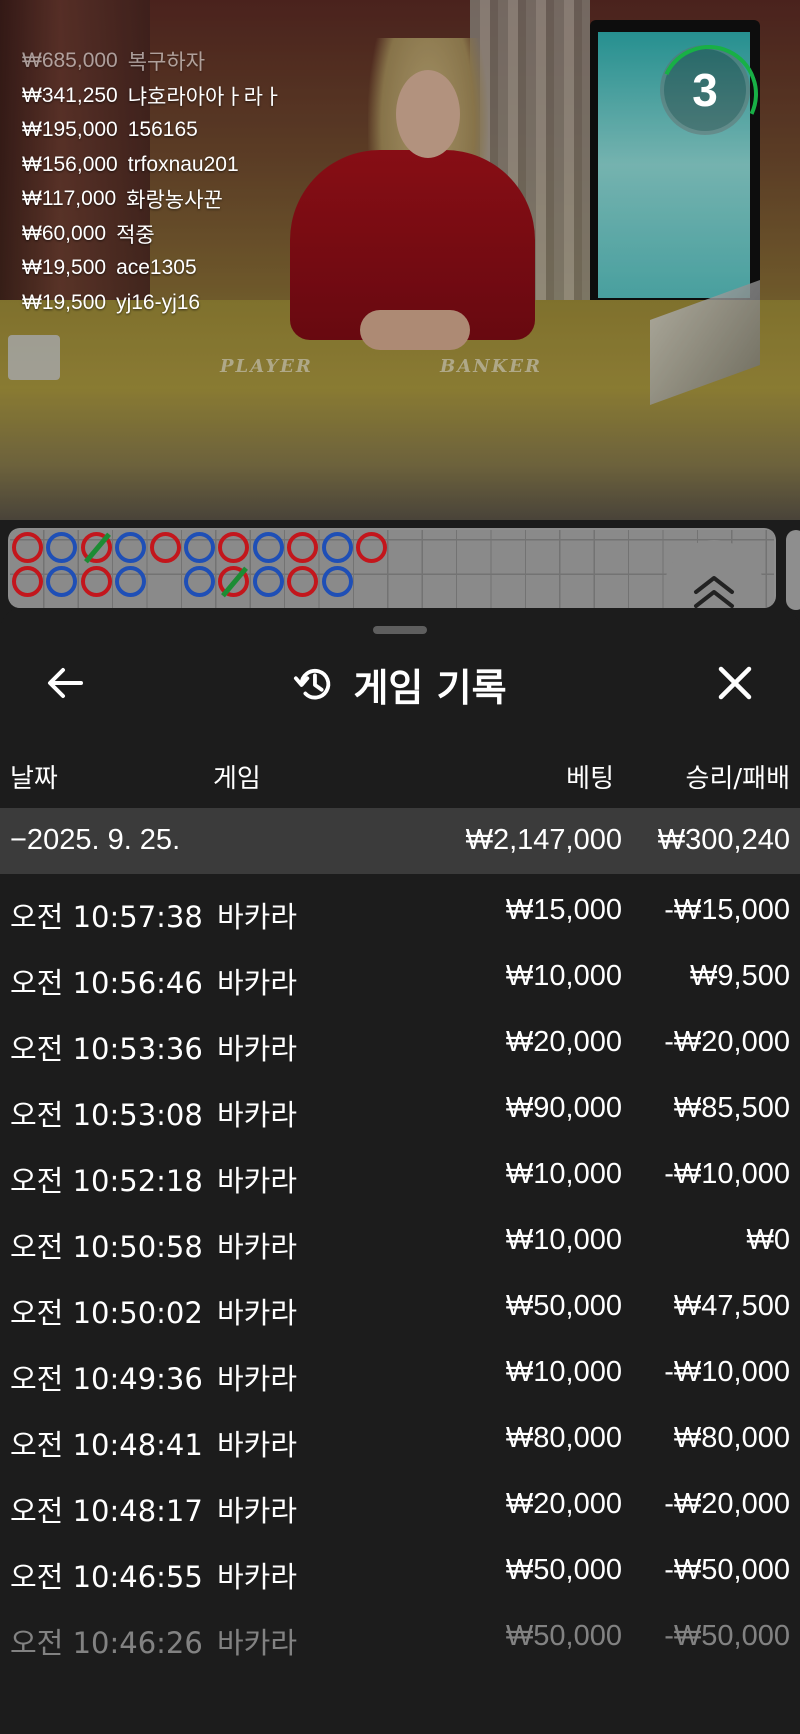 The width and height of the screenshot is (800, 1734). Describe the element at coordinates (563, 910) in the screenshot. I see `row-bet: ₩15,000` at that location.